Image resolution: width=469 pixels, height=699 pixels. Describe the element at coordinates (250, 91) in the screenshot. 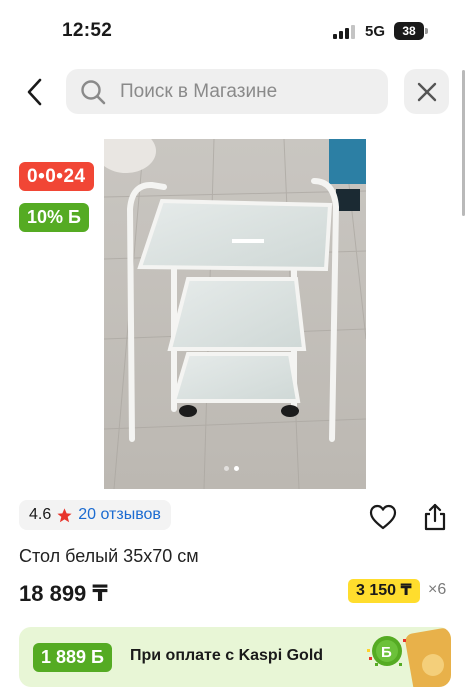

I see `search-input` at that location.